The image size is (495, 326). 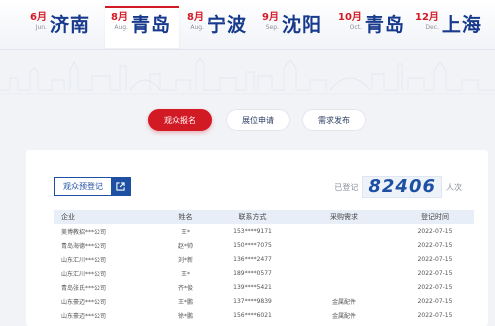 I want to click on city-tab-qingdao-oct: 10月 Oct. 青岛, so click(x=371, y=28).